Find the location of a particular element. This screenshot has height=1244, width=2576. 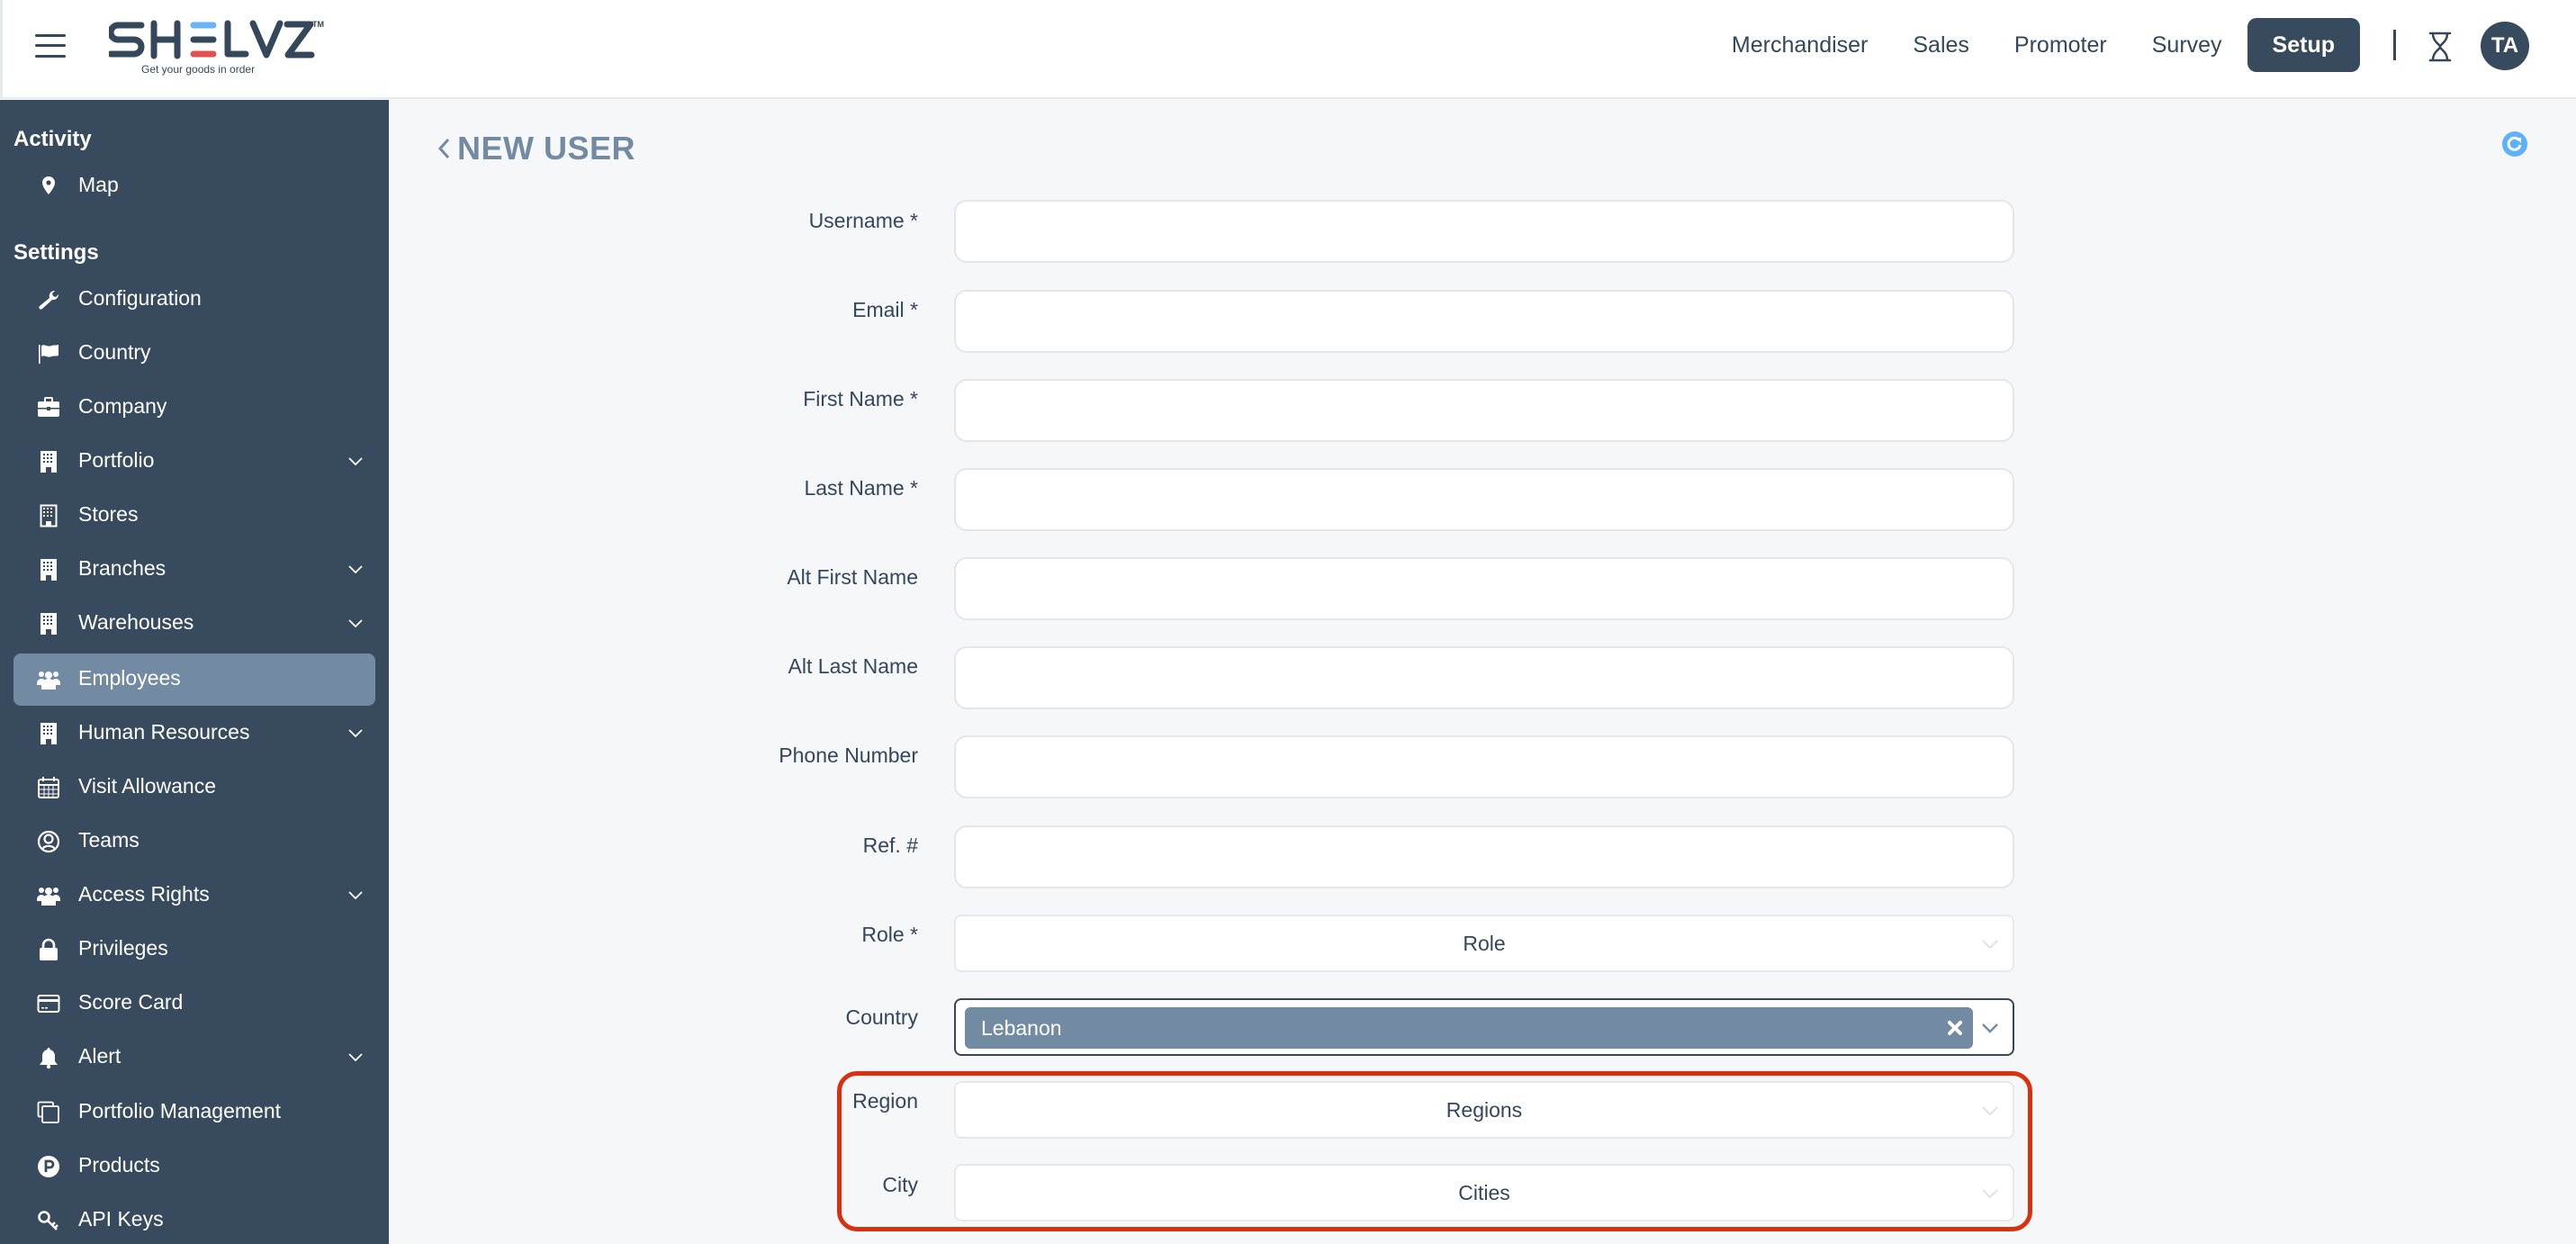

ref-number-input is located at coordinates (1484, 856).